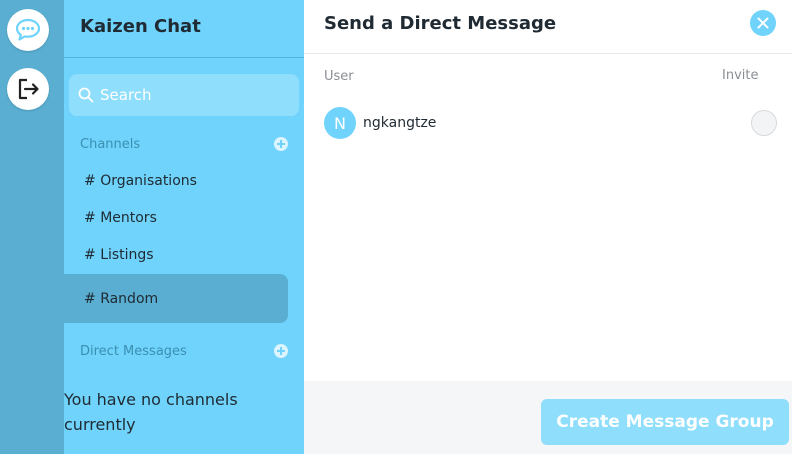  Describe the element at coordinates (195, 95) in the screenshot. I see `search-input` at that location.